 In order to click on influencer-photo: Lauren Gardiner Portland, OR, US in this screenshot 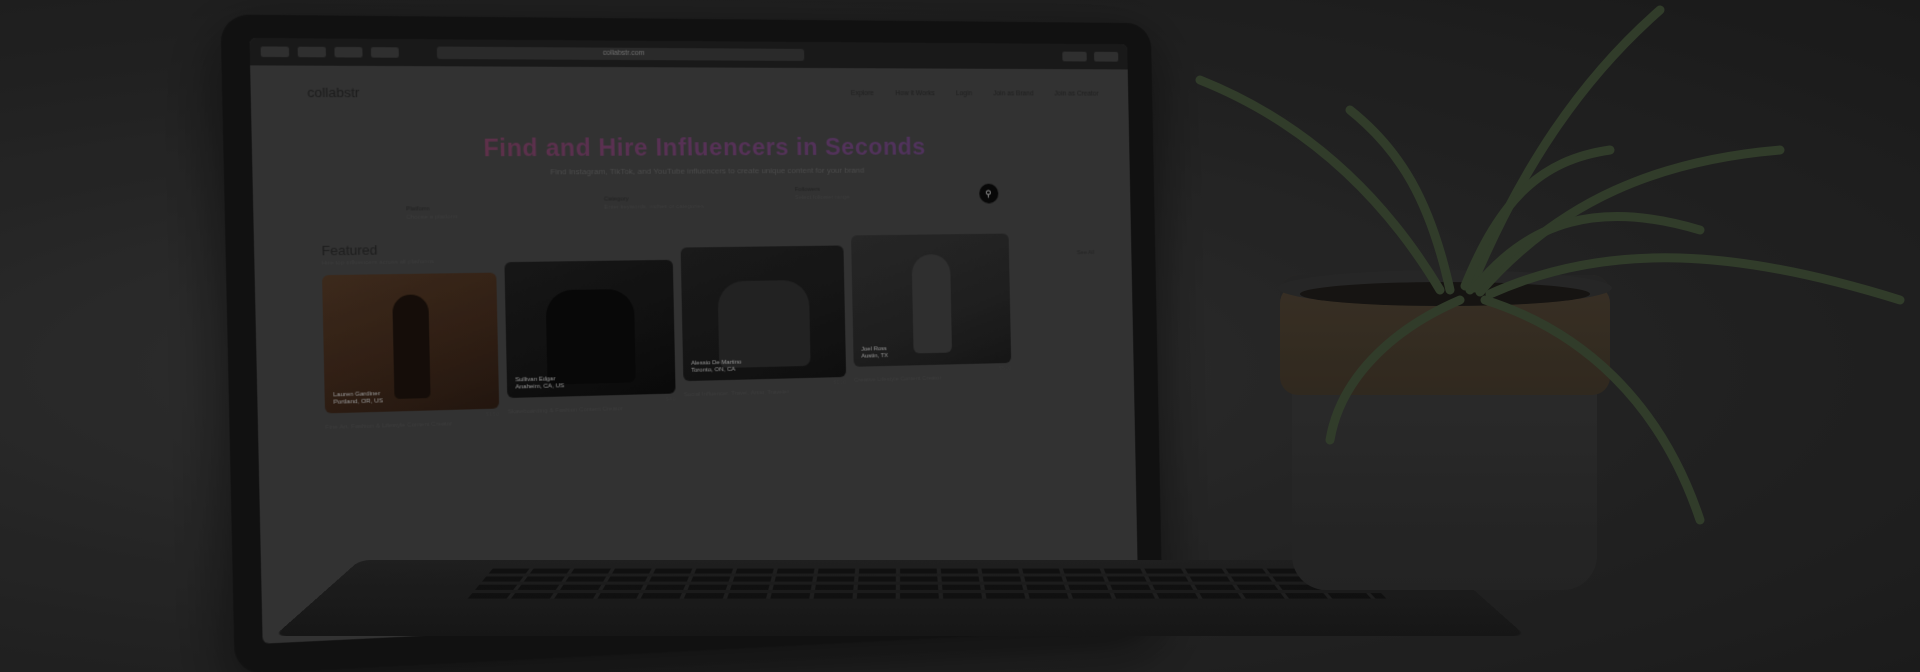, I will do `click(410, 343)`.